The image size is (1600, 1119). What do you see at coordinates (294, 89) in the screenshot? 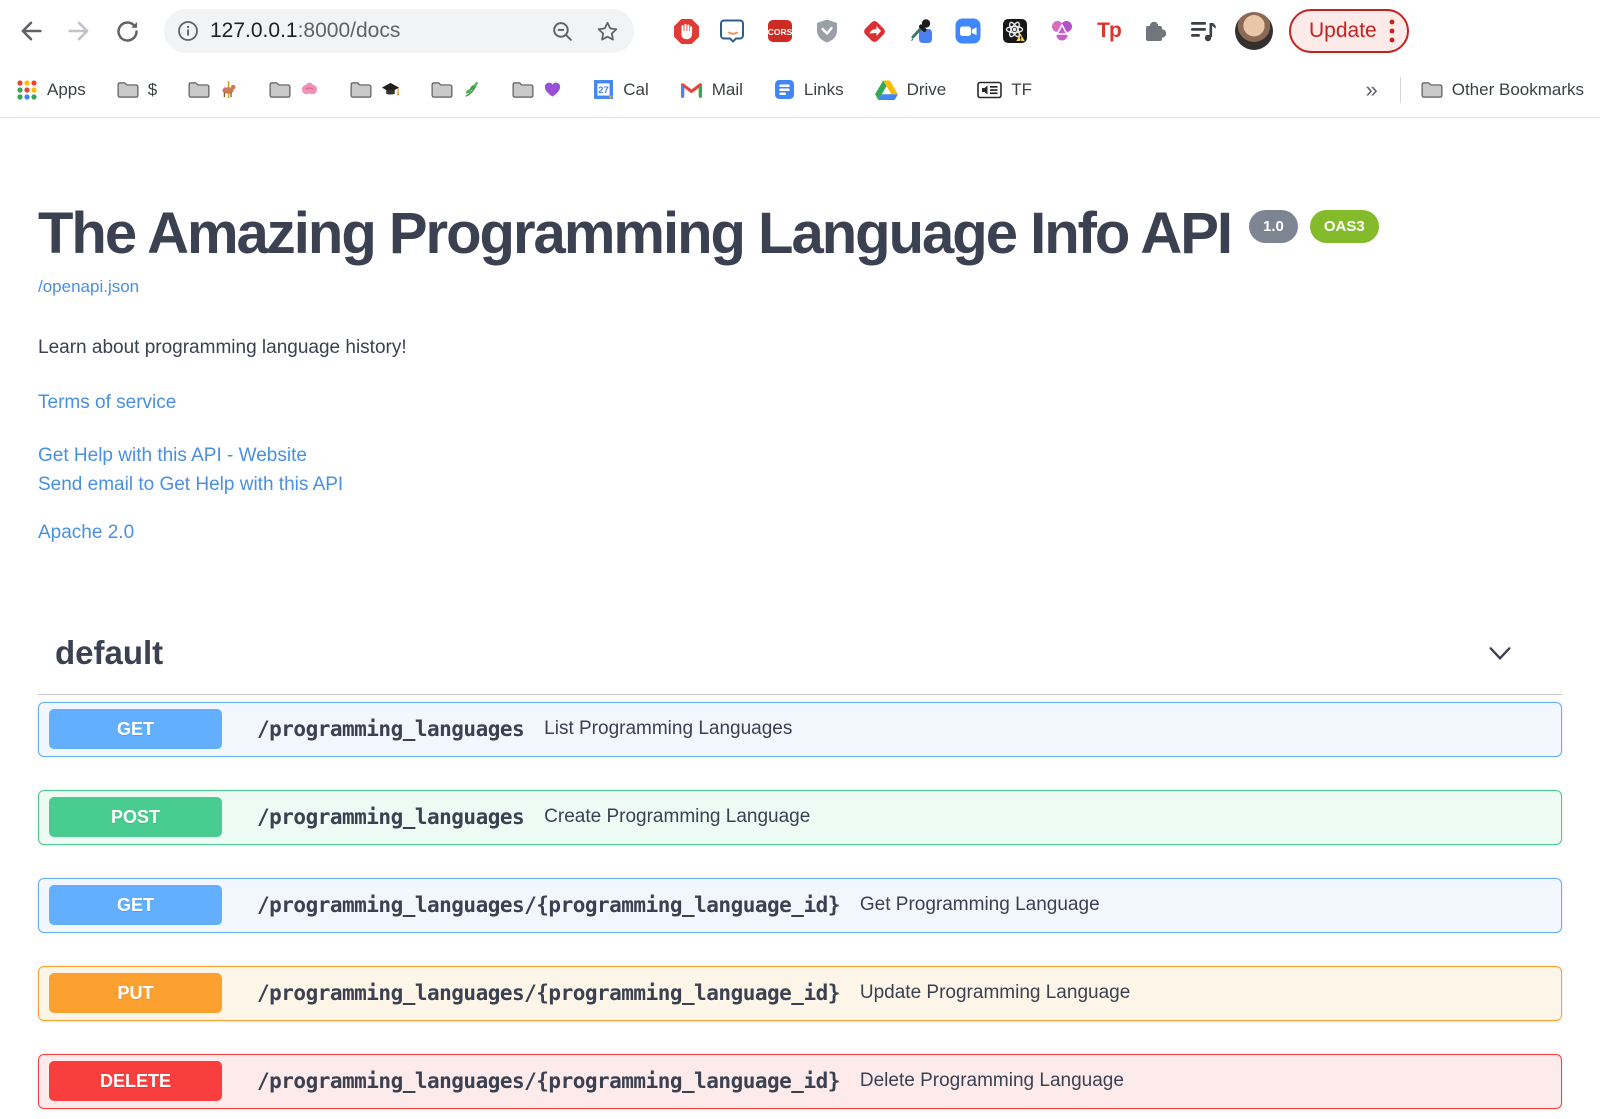
I see `bookmark-folder-brain` at bounding box center [294, 89].